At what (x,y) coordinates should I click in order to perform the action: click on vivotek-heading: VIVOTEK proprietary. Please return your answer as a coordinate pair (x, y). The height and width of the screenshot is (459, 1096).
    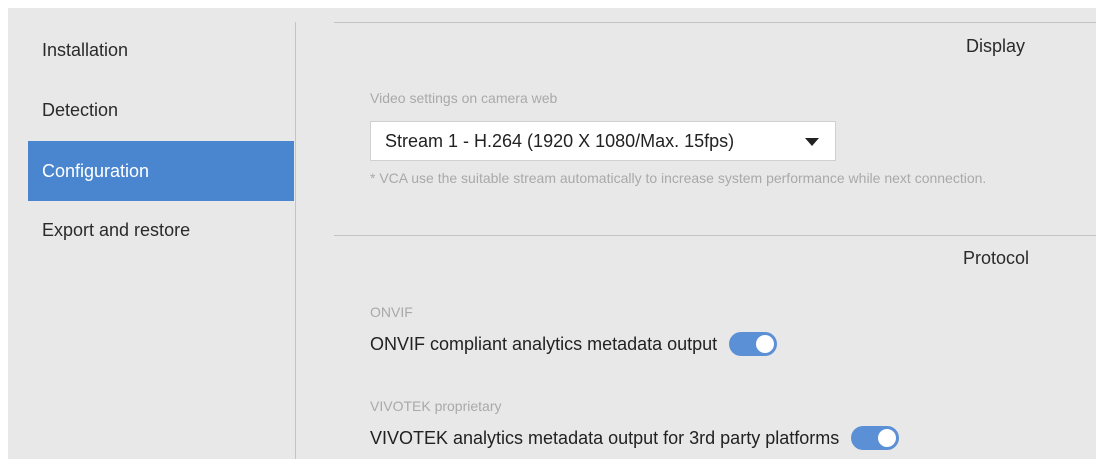
    Looking at the image, I should click on (436, 406).